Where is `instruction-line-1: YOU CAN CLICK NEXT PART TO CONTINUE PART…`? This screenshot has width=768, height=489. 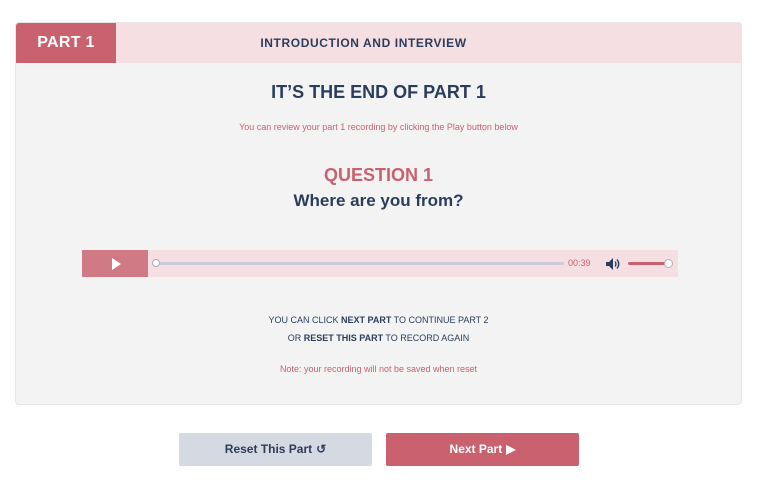
instruction-line-1: YOU CAN CLICK NEXT PART TO CONTINUE PART… is located at coordinates (378, 320).